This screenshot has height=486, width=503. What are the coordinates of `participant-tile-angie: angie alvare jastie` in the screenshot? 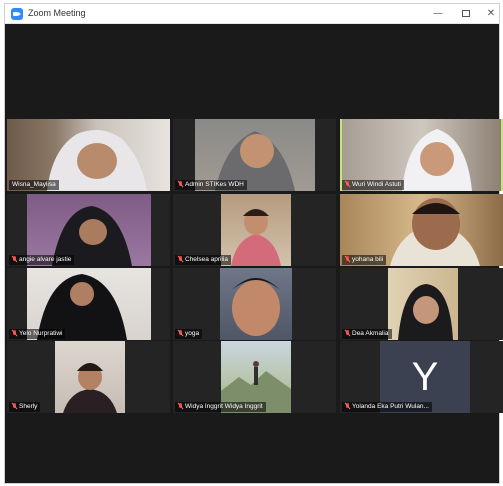 It's located at (88, 230).